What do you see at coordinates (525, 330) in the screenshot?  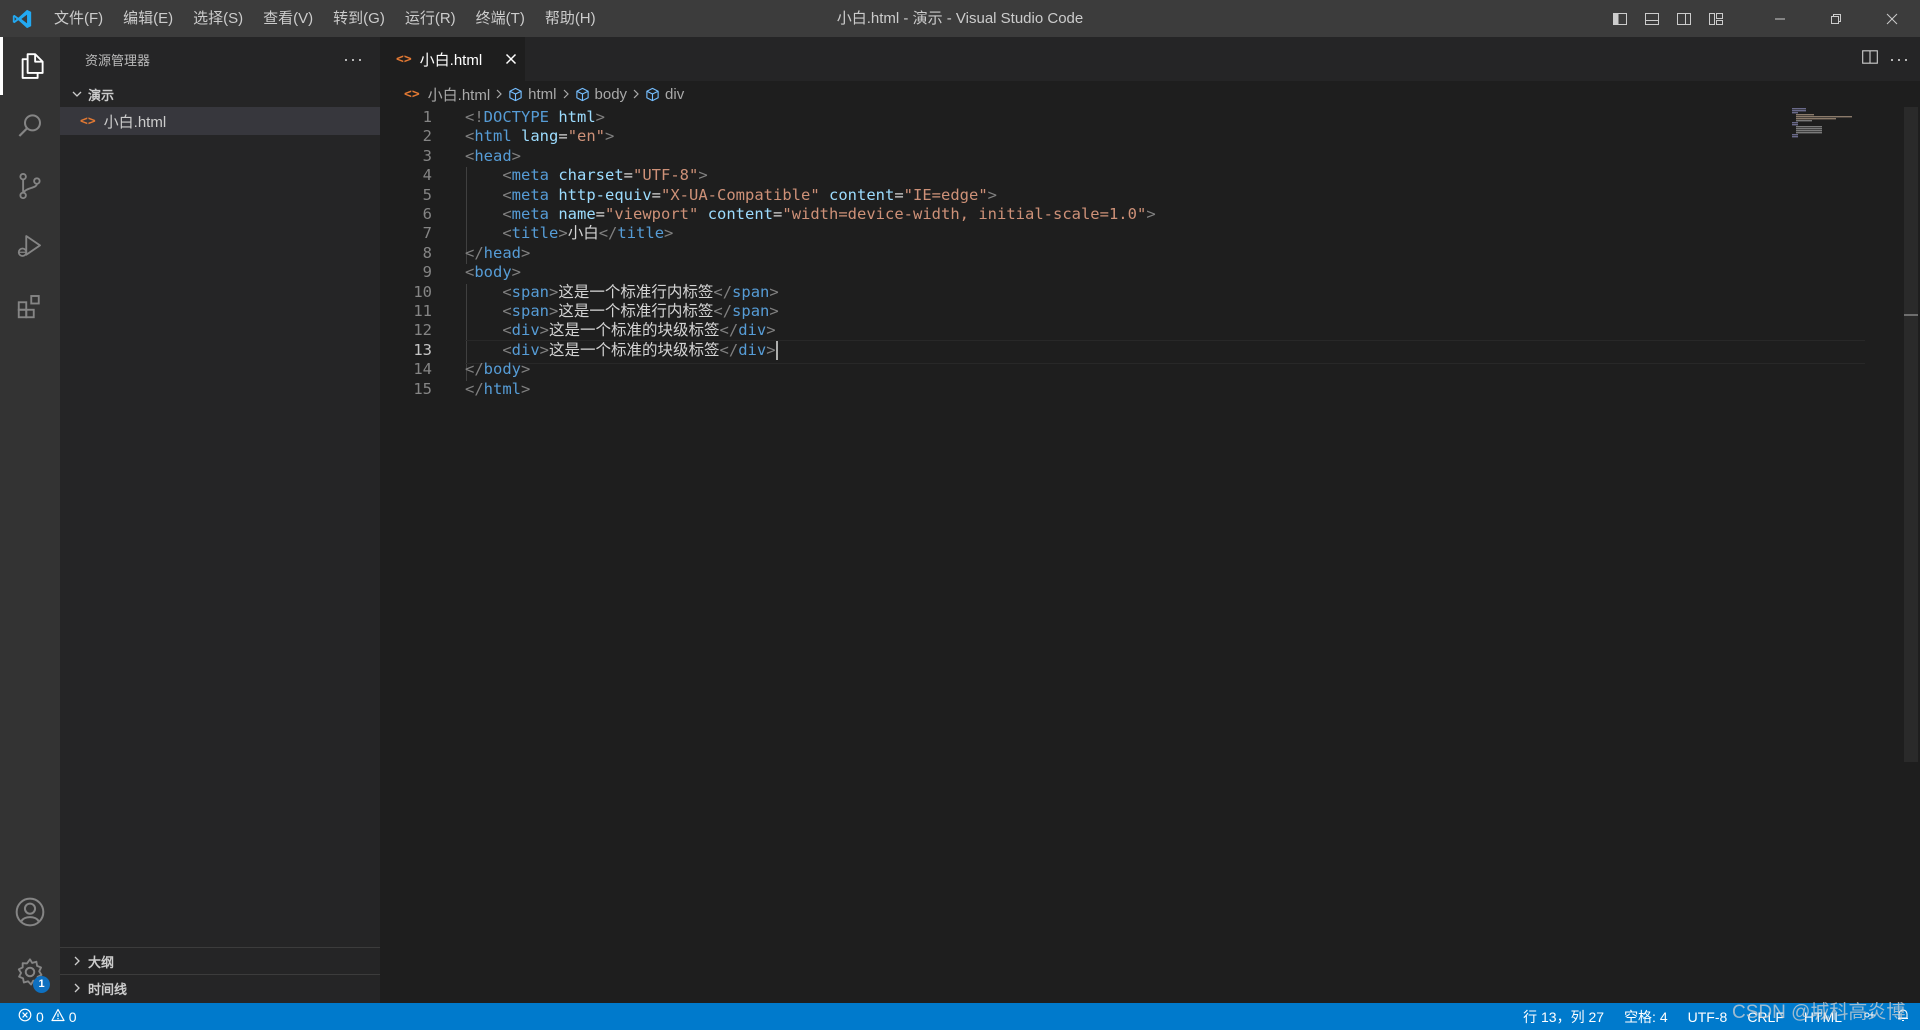 I see `code-token: div` at bounding box center [525, 330].